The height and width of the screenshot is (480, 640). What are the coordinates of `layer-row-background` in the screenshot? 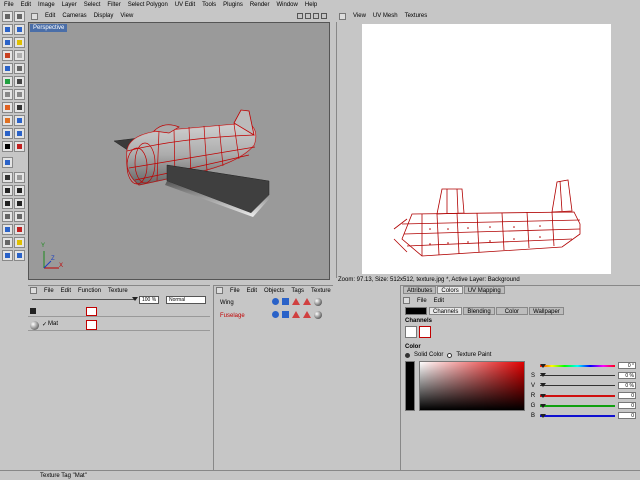 It's located at (119, 312).